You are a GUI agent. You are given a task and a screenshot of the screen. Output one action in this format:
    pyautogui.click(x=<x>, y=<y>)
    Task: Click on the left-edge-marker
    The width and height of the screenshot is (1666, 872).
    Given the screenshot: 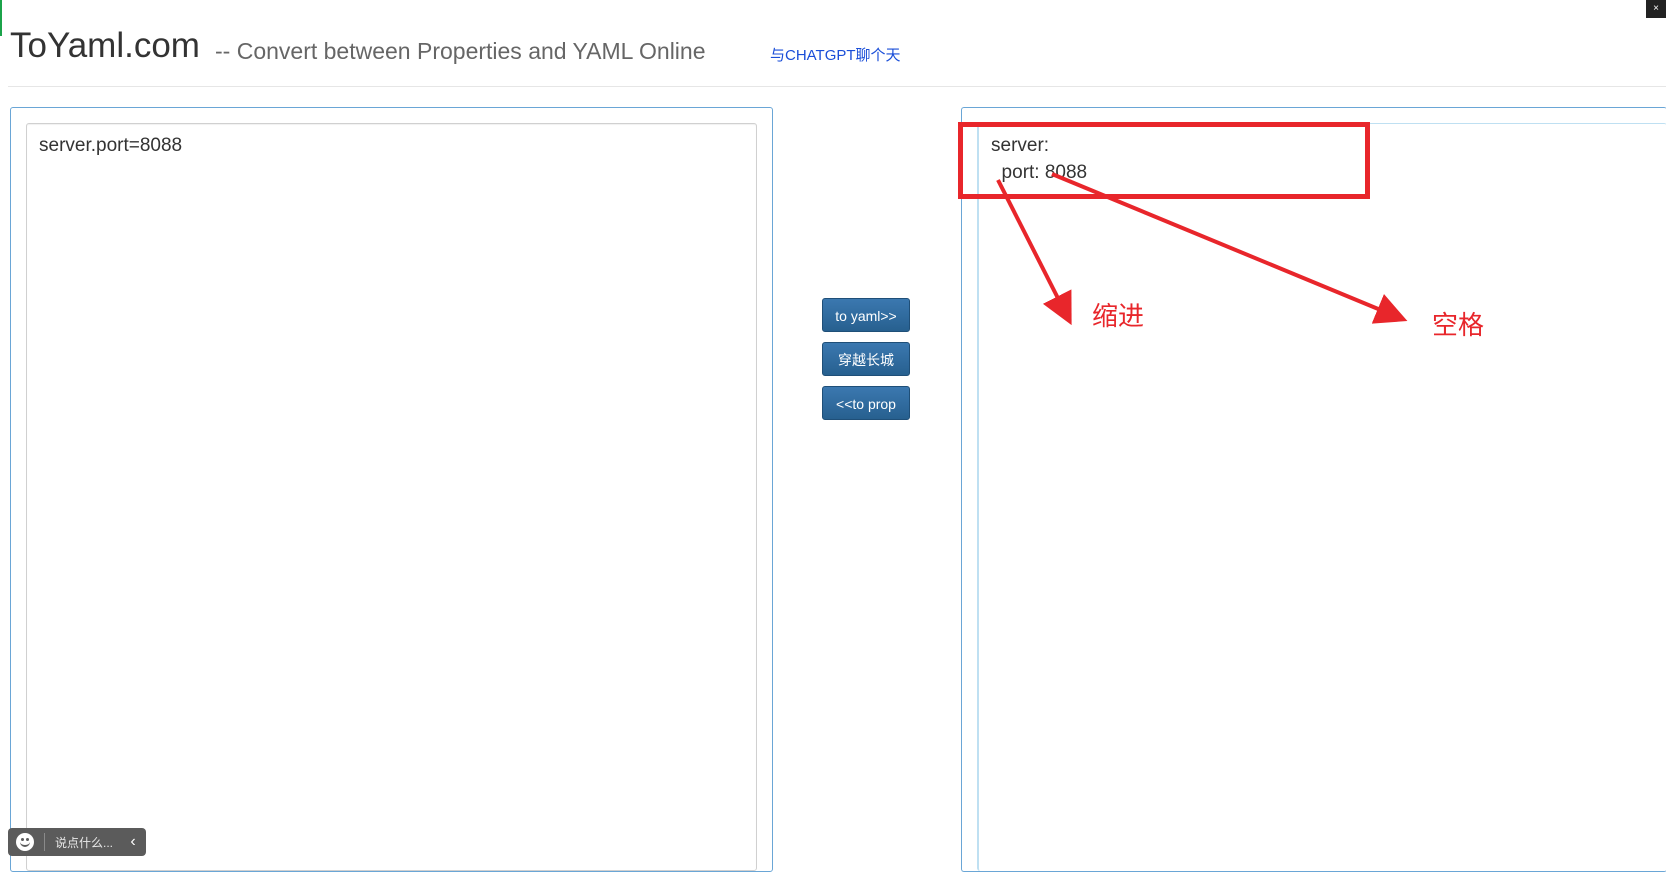 What is the action you would take?
    pyautogui.click(x=1, y=18)
    